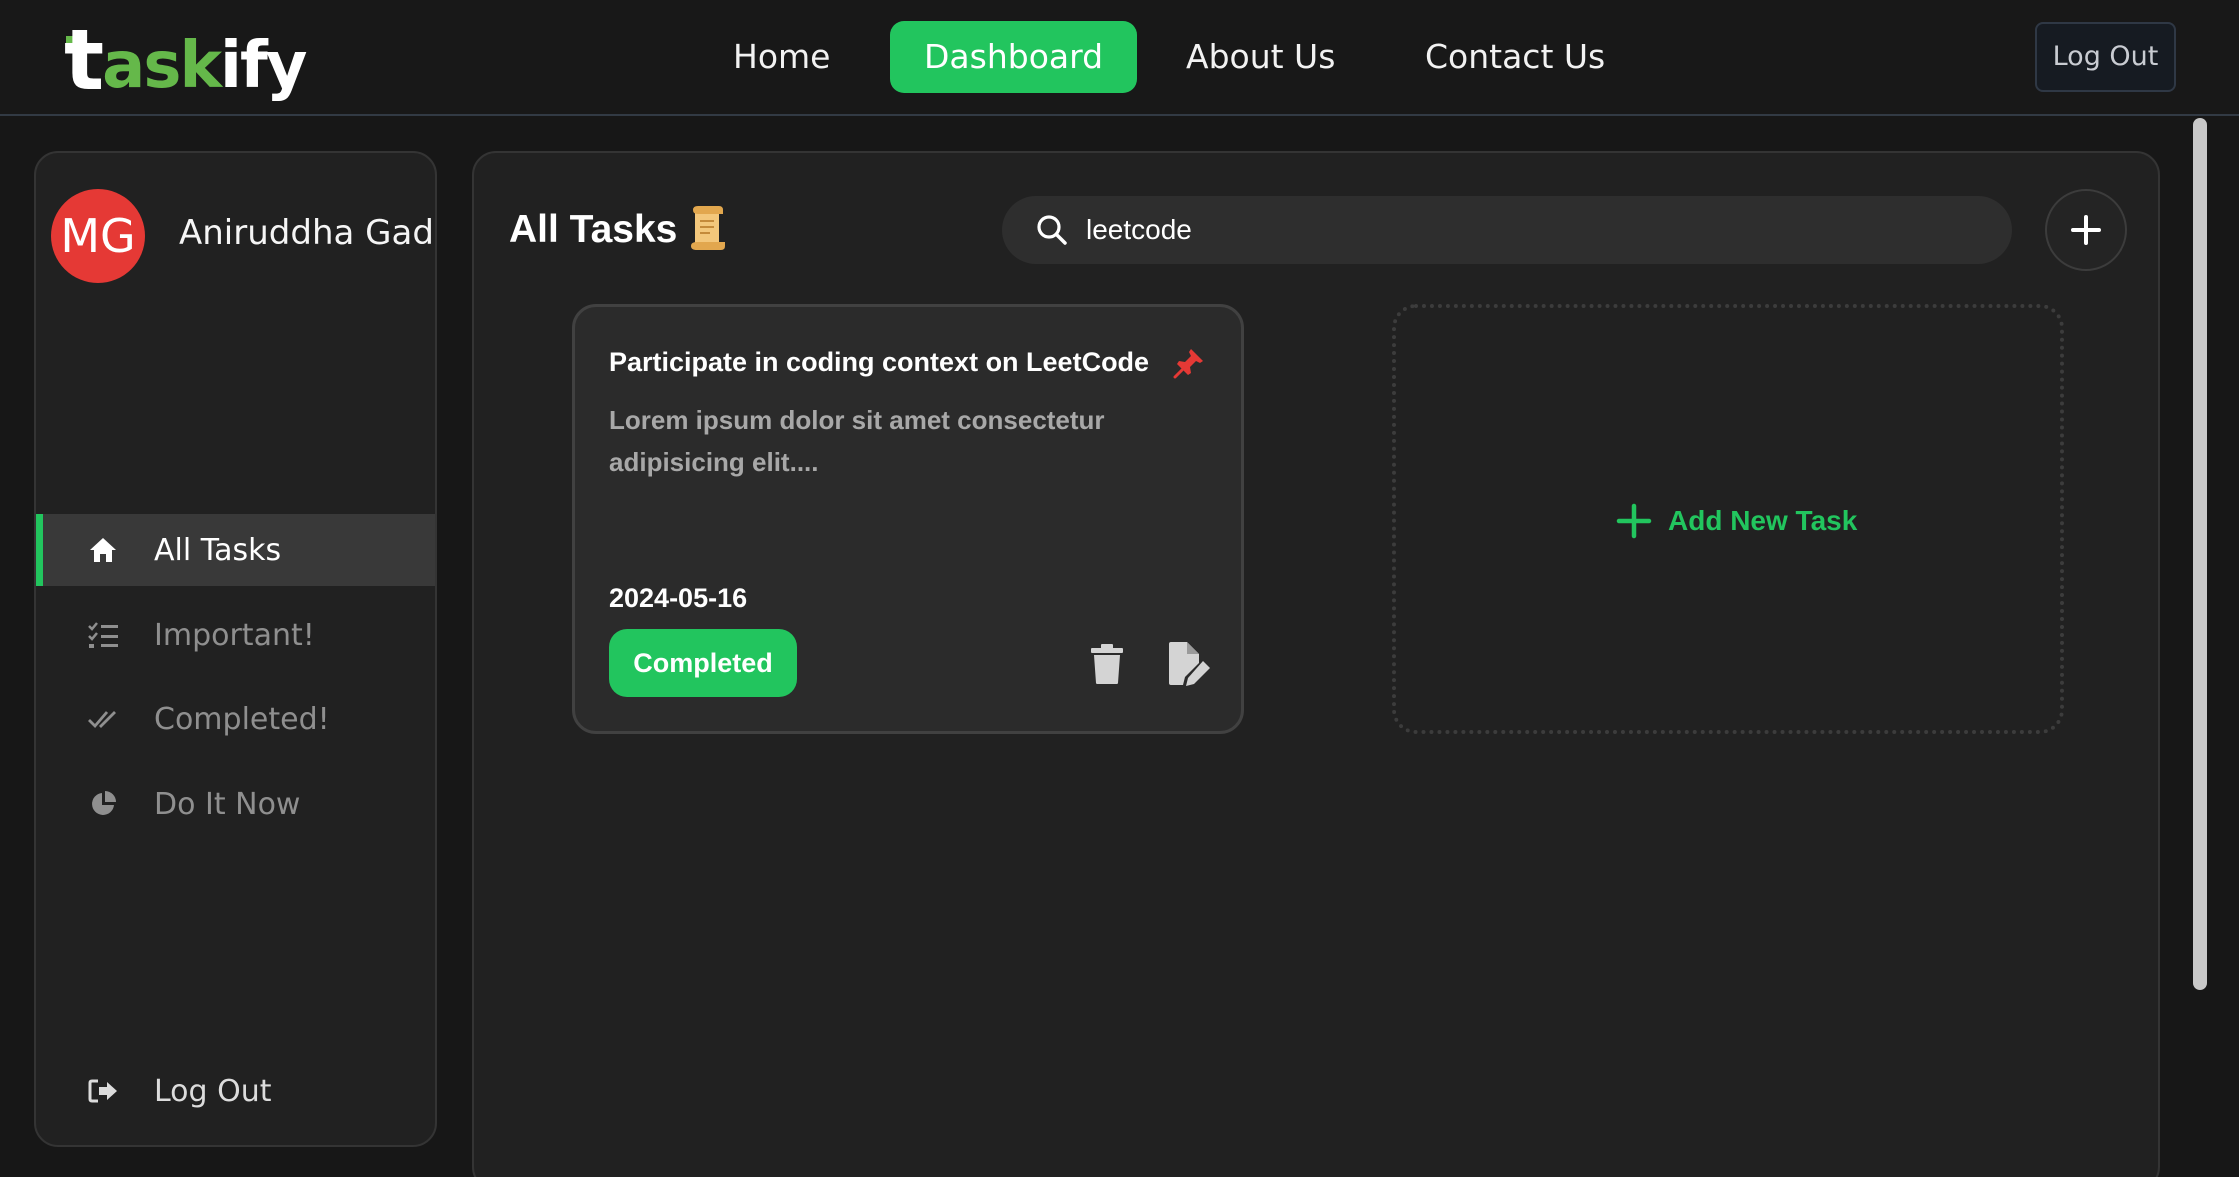 The height and width of the screenshot is (1177, 2239). I want to click on search-icon, so click(1052, 230).